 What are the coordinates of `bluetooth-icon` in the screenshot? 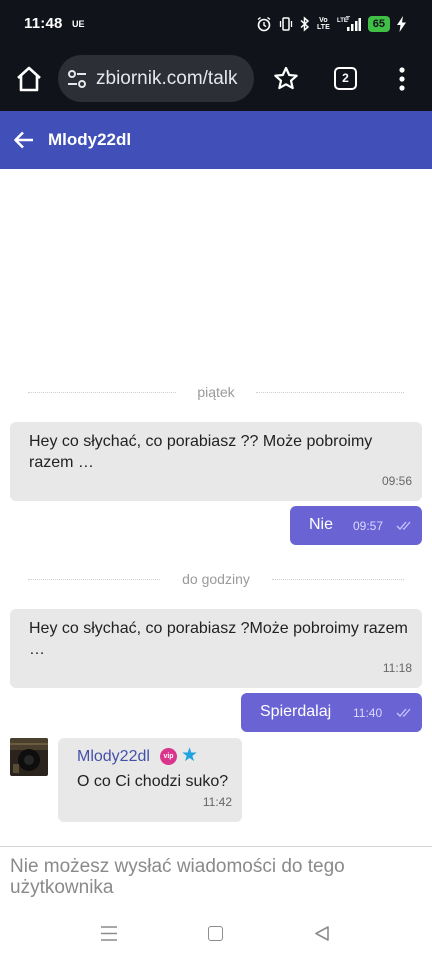 It's located at (305, 24).